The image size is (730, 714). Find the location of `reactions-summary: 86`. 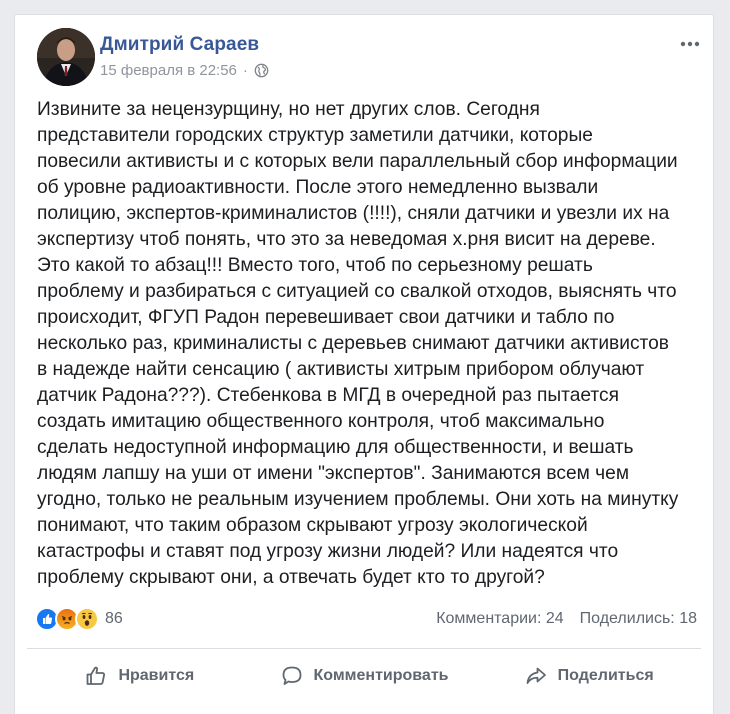

reactions-summary: 86 is located at coordinates (79, 619).